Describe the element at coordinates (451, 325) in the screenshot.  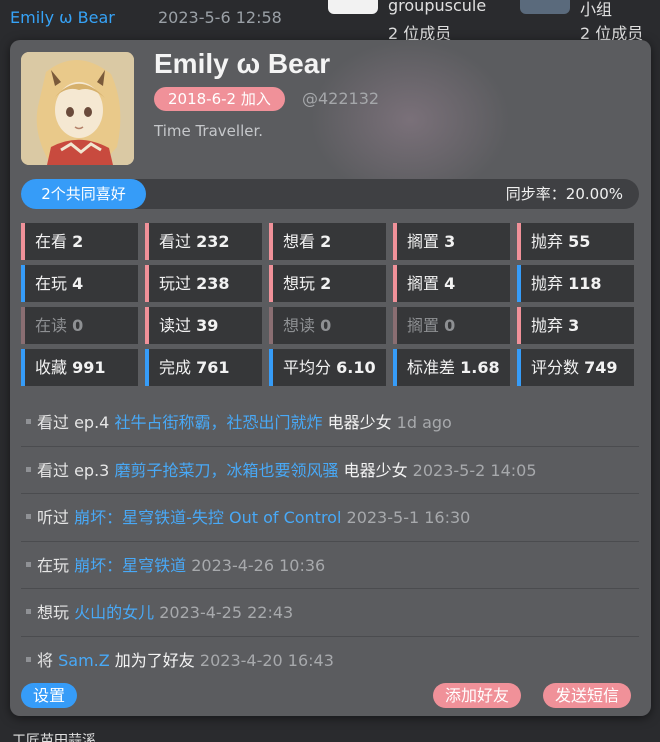
I see `stat-cell: 搁置 0` at that location.